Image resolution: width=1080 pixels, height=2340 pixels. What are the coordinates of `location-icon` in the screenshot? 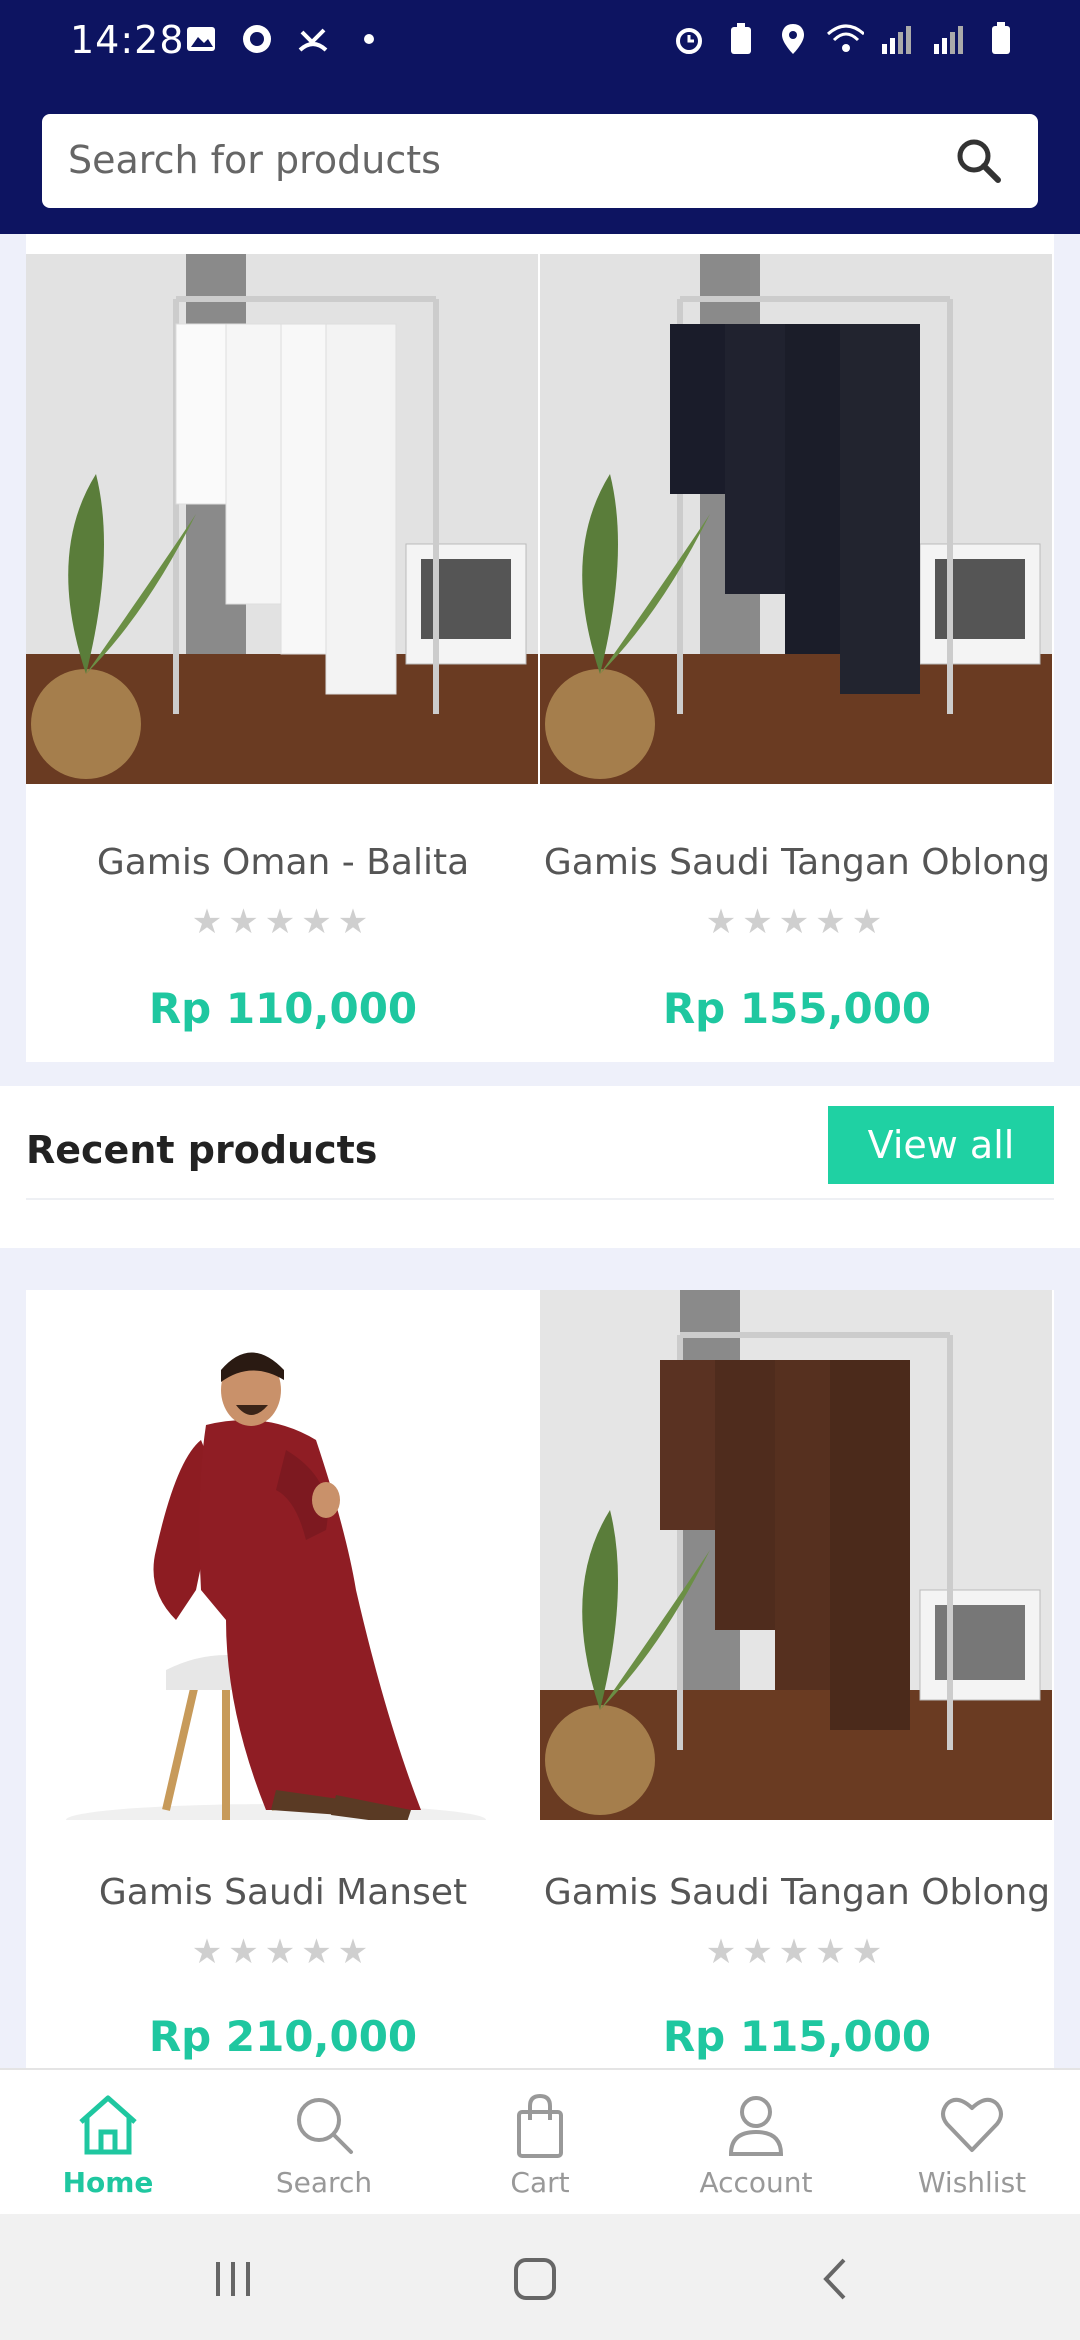 It's located at (793, 39).